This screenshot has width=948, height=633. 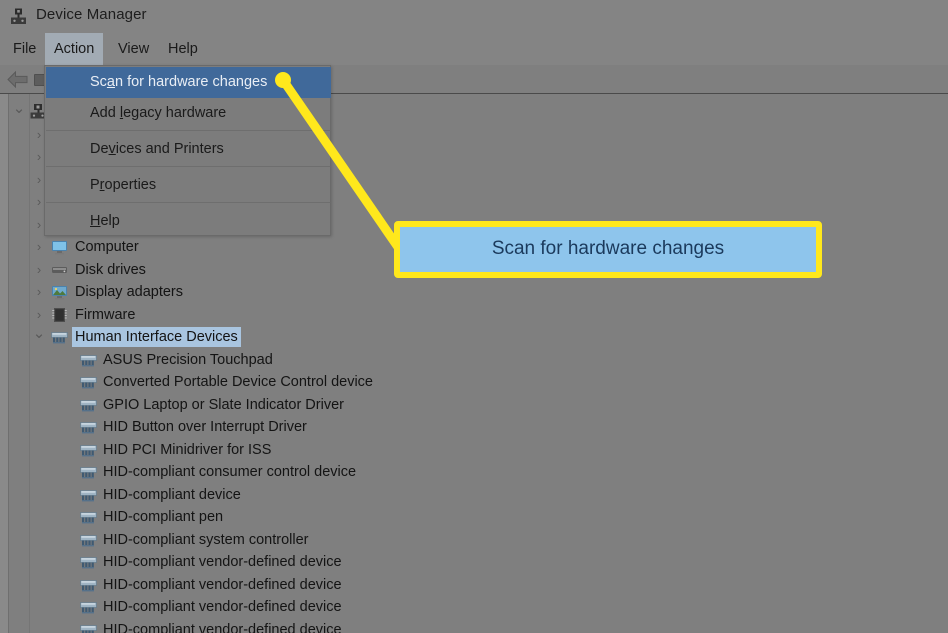 I want to click on action-menu-item-label: Properties, so click(x=123, y=185).